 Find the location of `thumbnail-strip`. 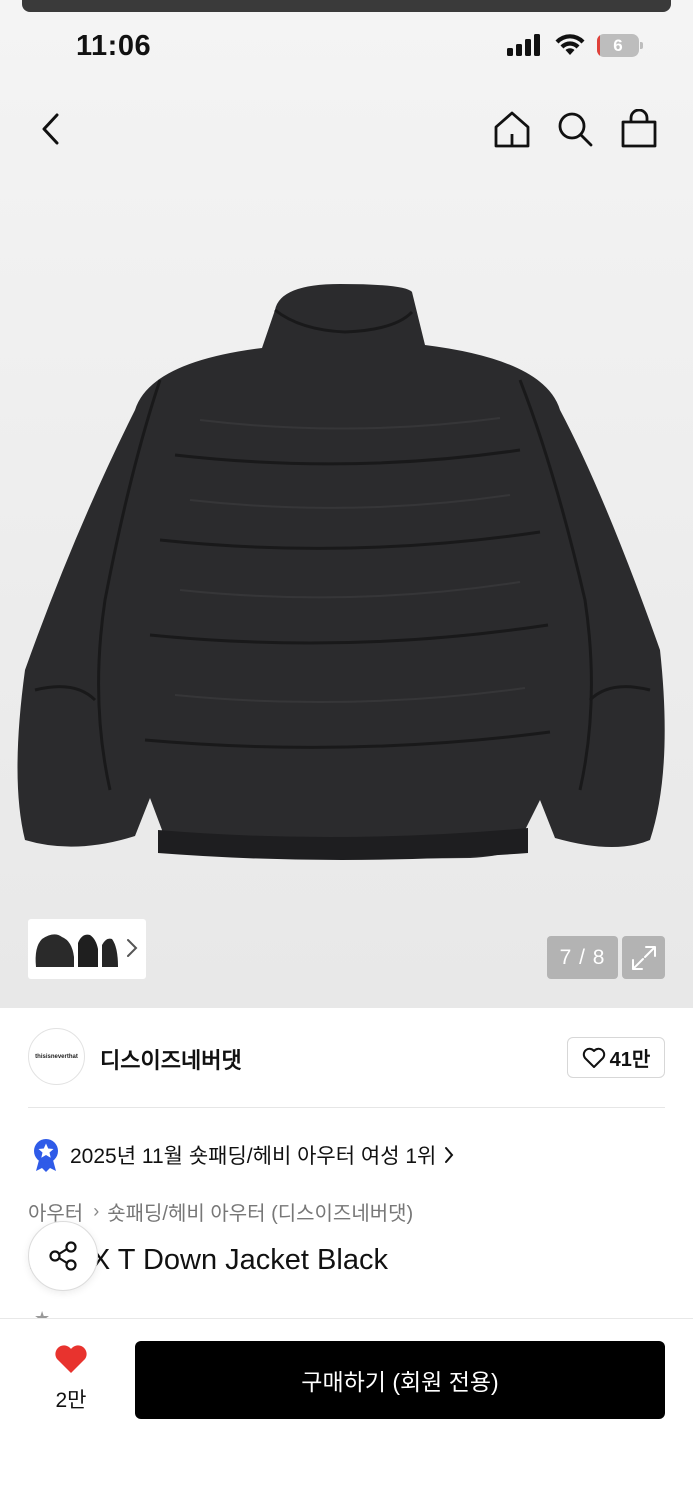

thumbnail-strip is located at coordinates (87, 949).